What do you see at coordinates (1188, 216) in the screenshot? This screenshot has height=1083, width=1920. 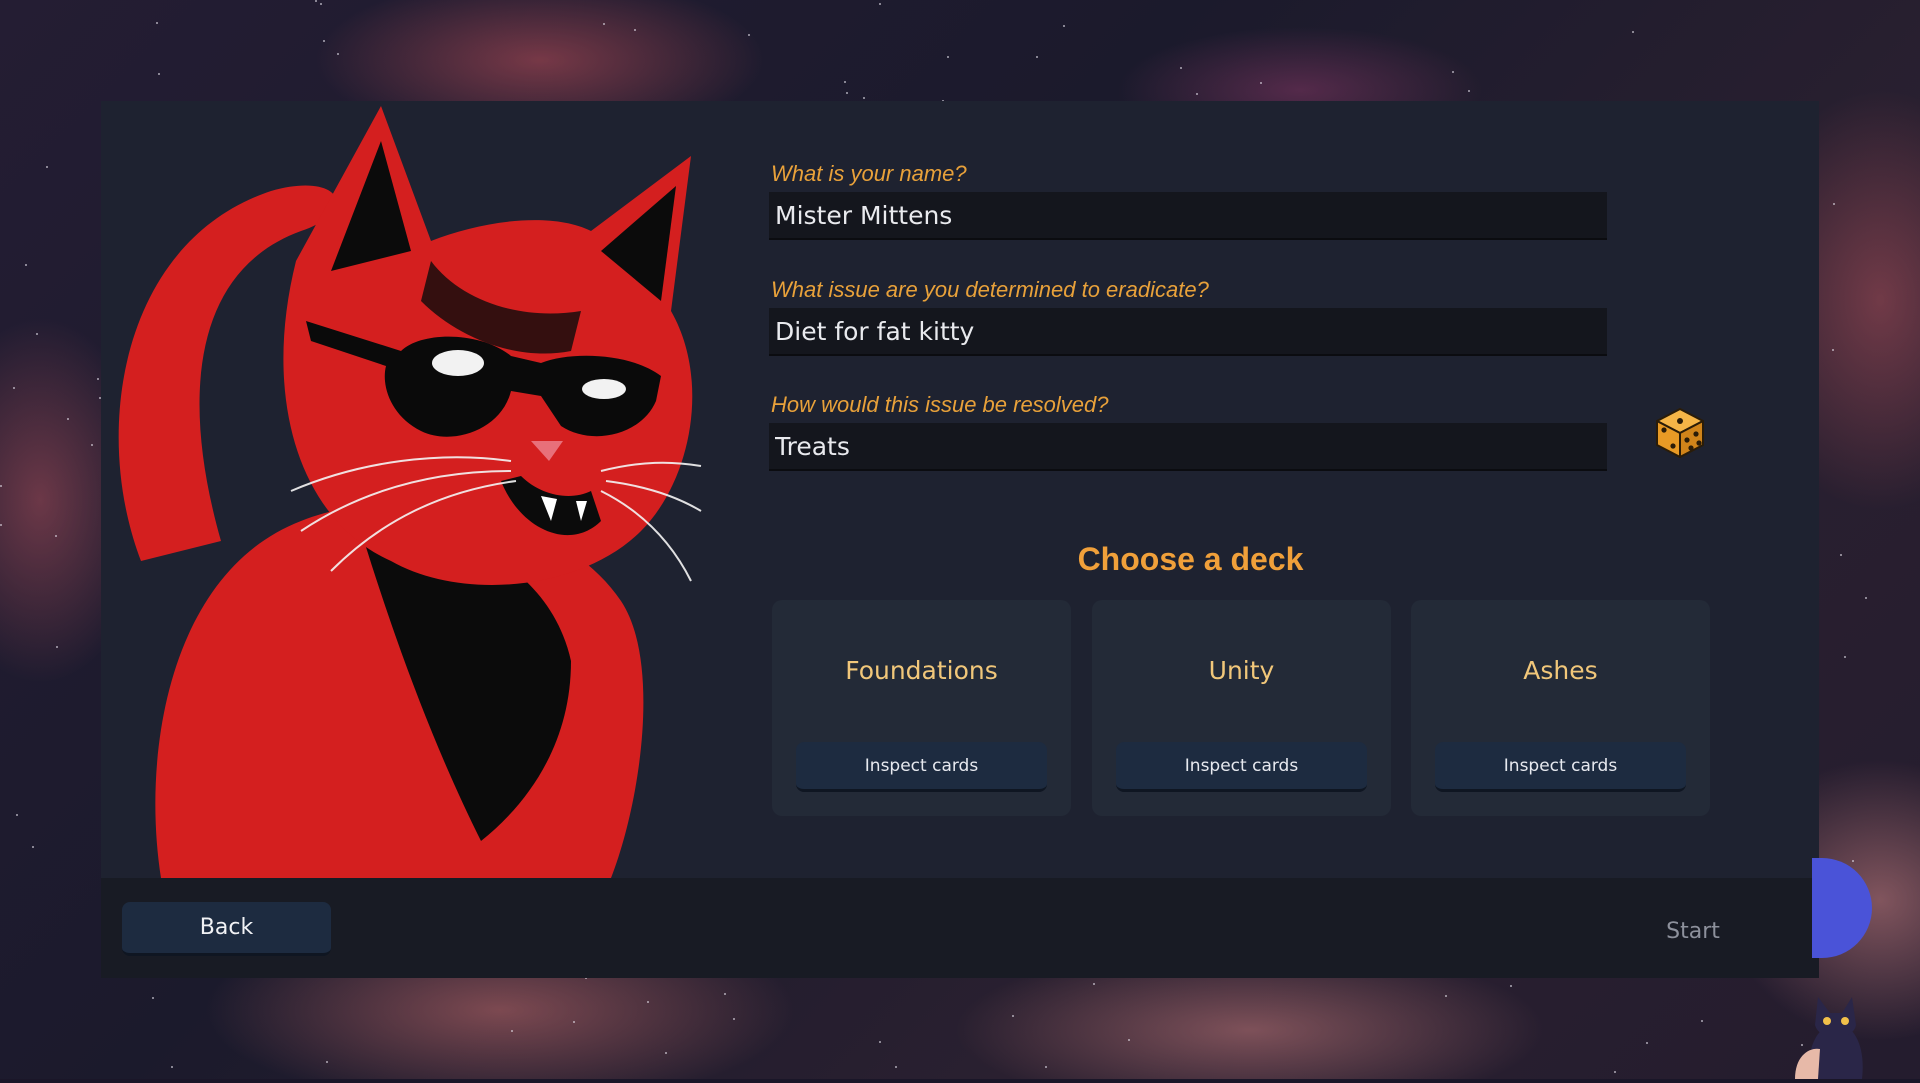 I see `name-input` at bounding box center [1188, 216].